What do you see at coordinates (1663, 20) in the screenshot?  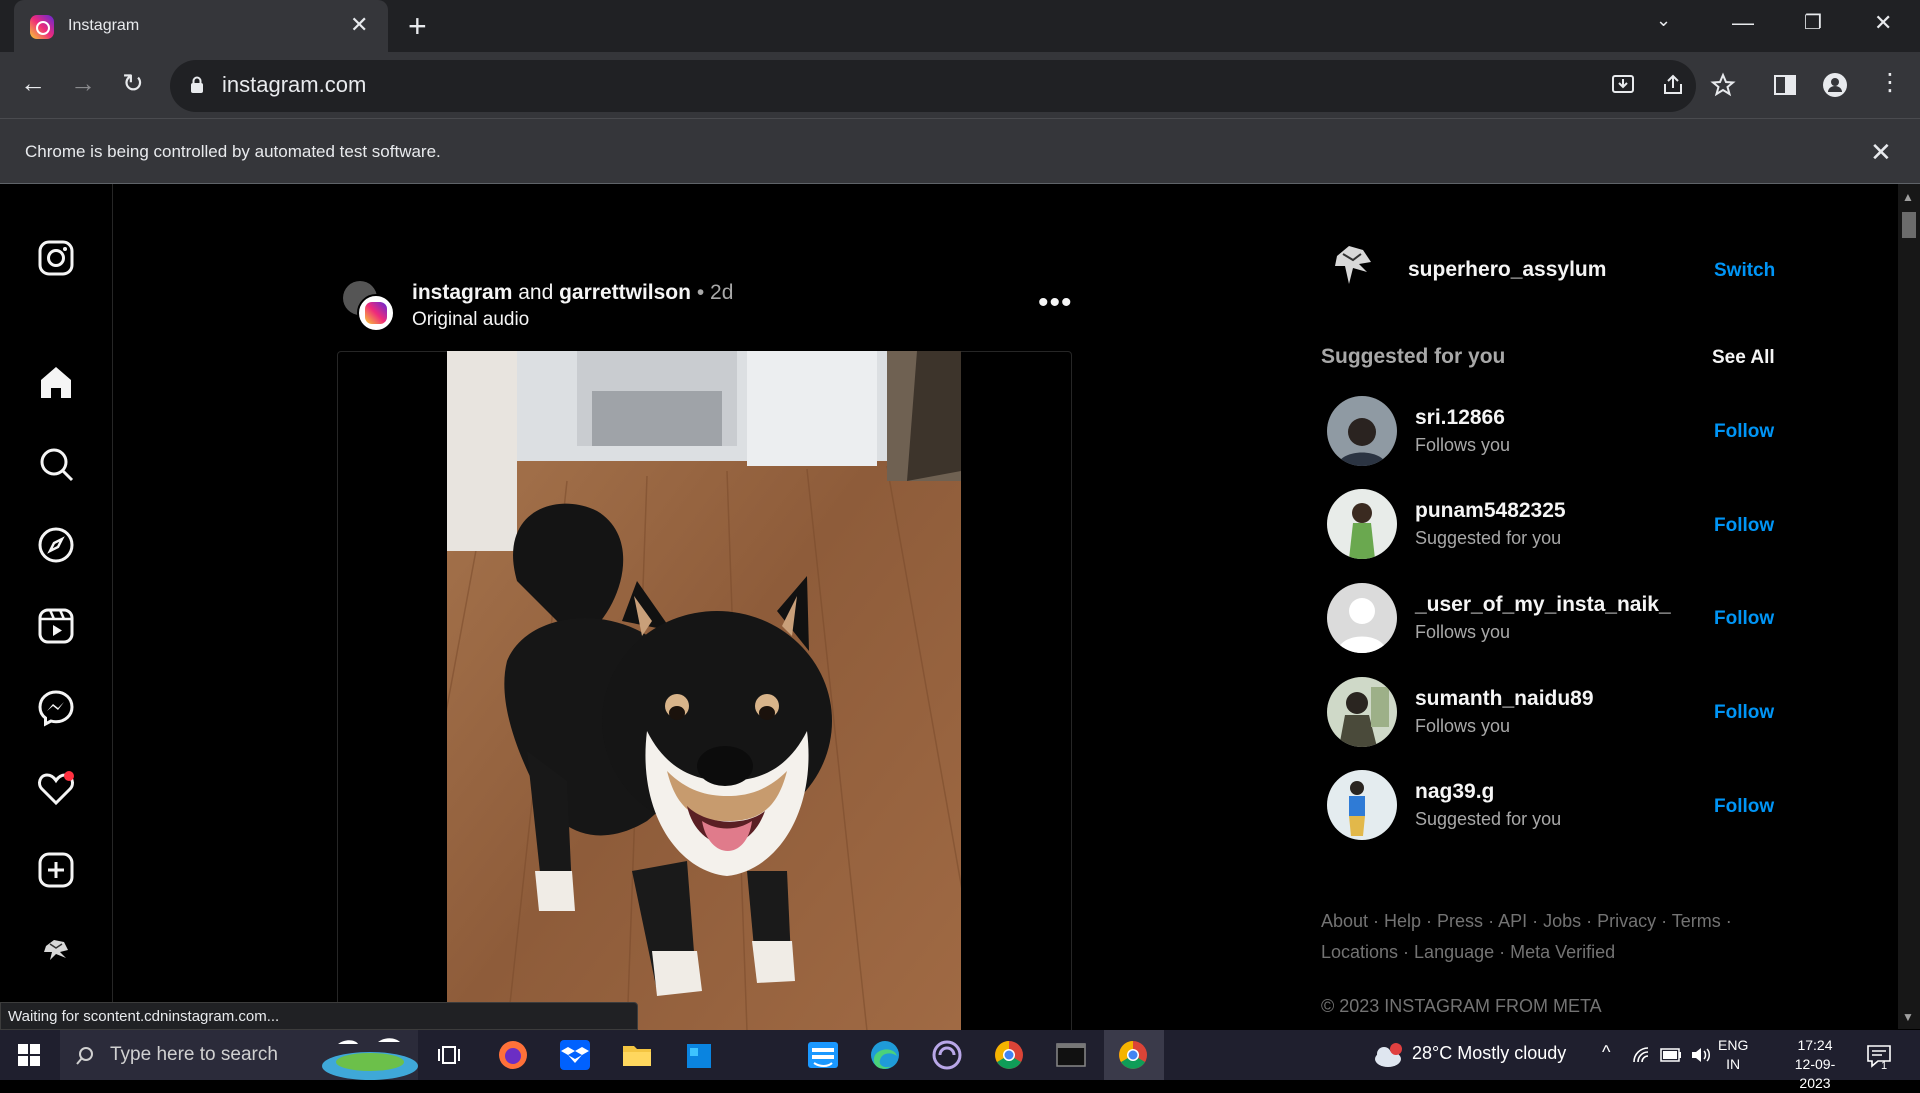 I see `tab-search-chevron-icon: ⌄` at bounding box center [1663, 20].